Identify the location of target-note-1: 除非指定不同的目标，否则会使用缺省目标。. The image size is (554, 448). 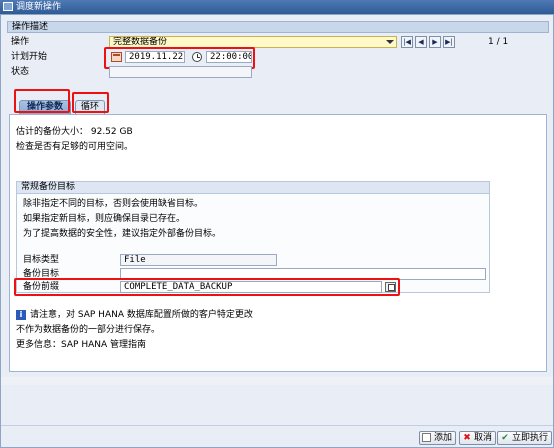
(113, 204).